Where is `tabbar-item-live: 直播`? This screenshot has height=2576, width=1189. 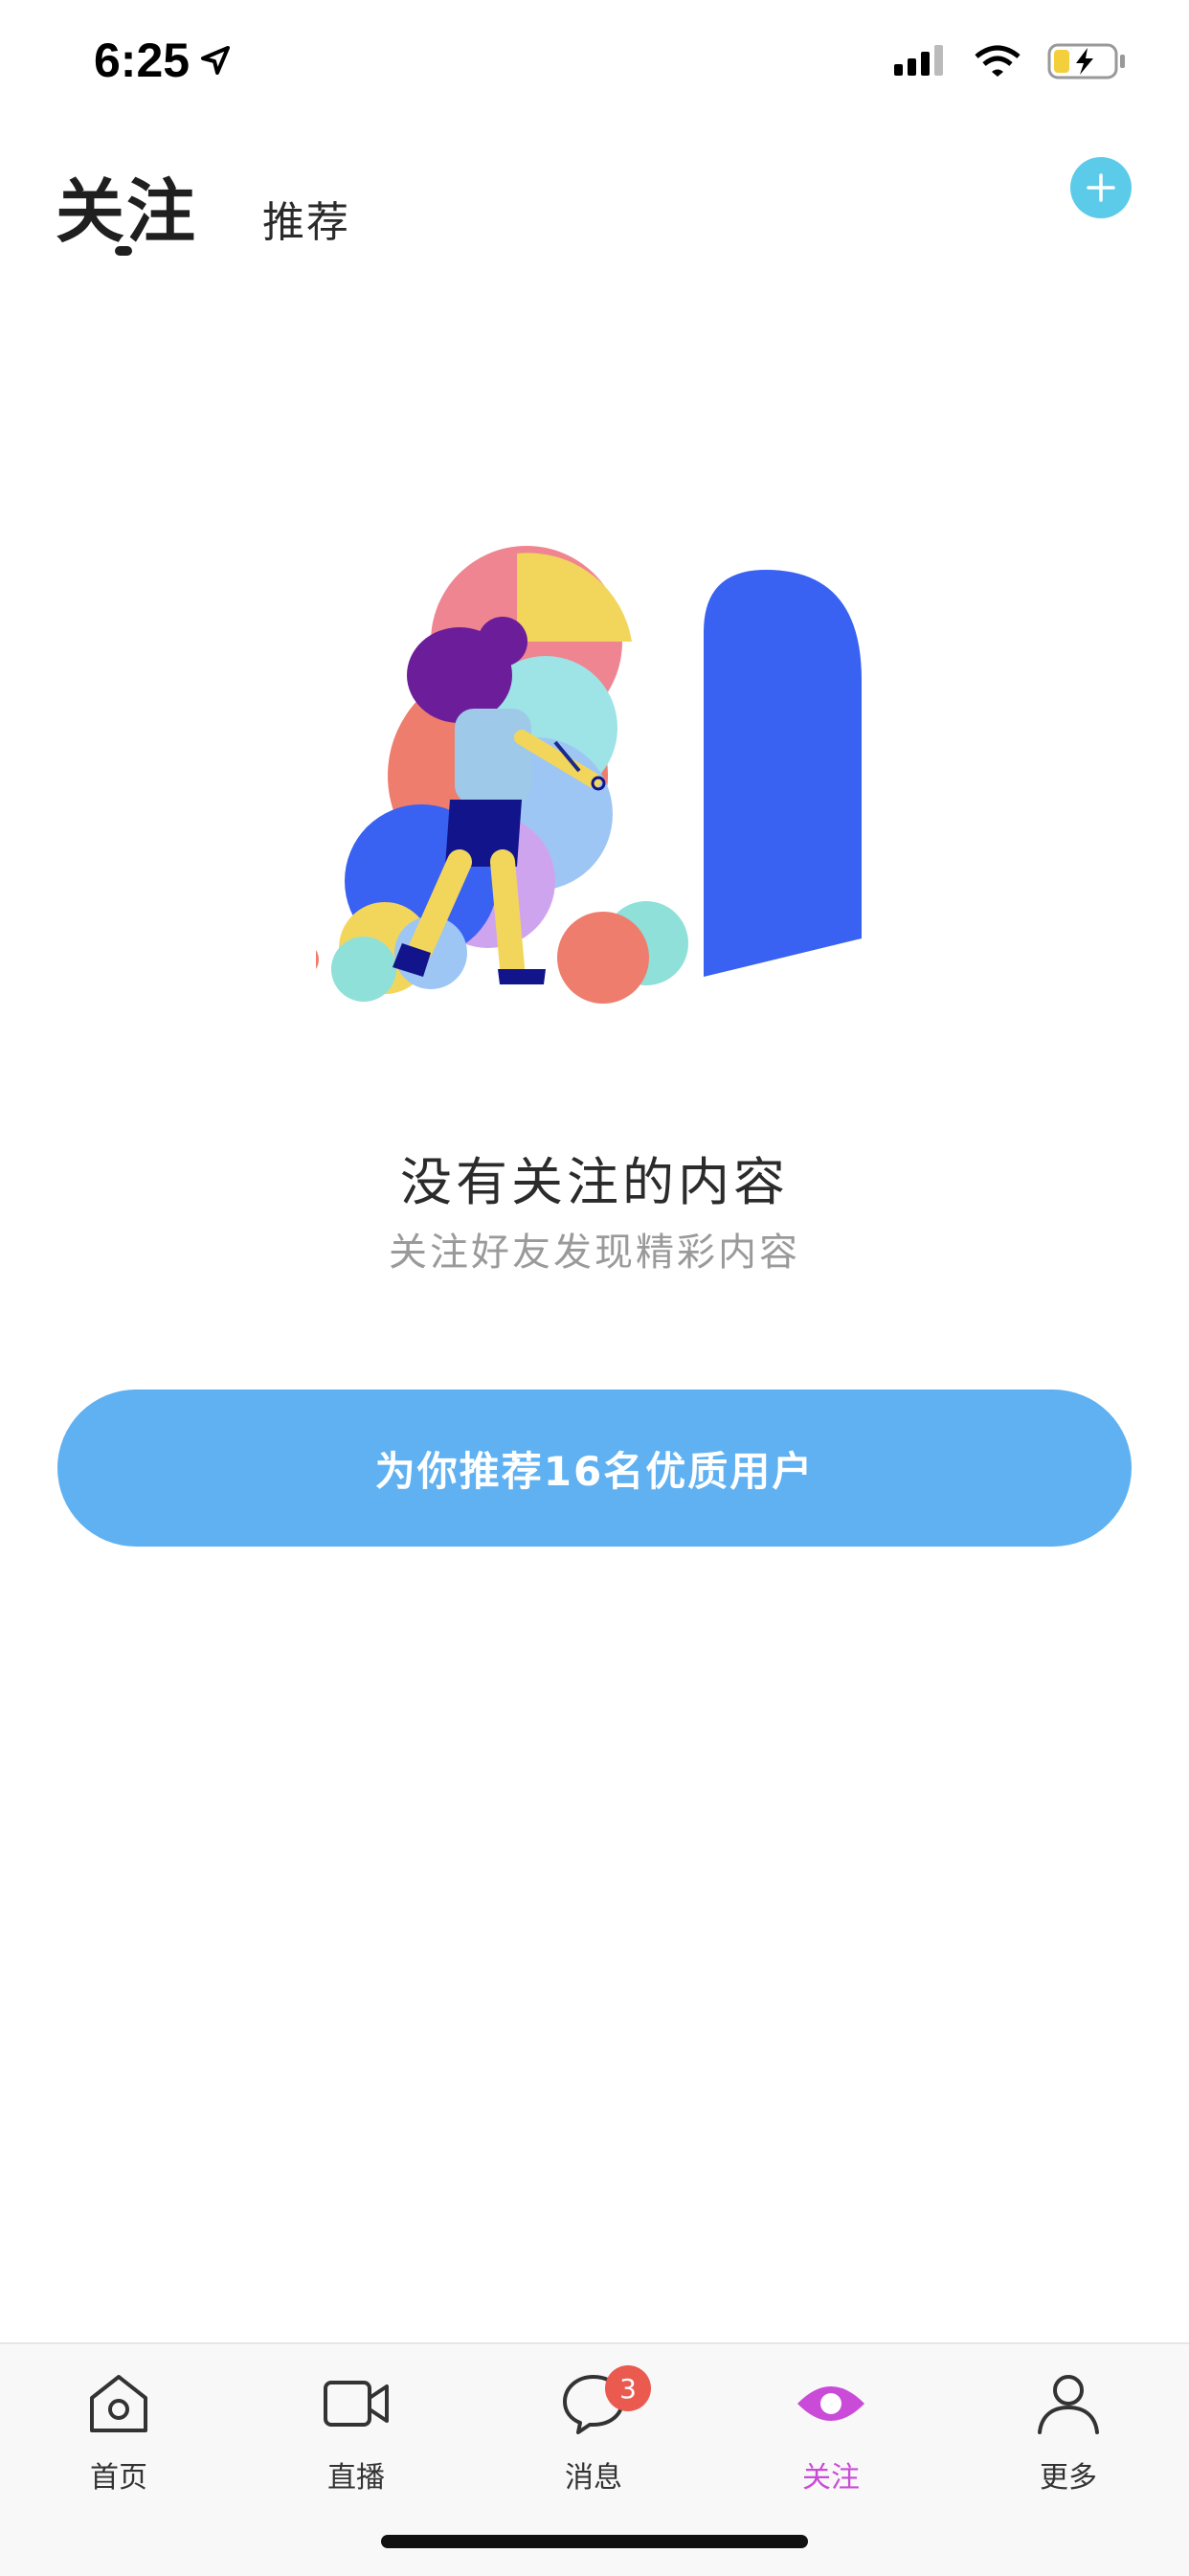
tabbar-item-live: 直播 is located at coordinates (356, 2430).